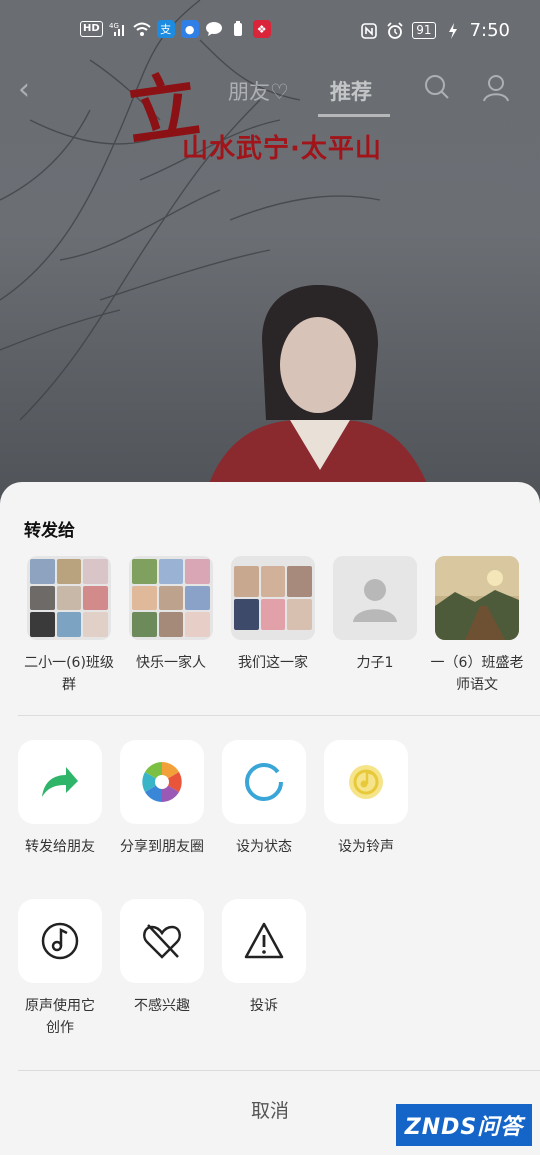 The image size is (540, 1155). What do you see at coordinates (369, 31) in the screenshot?
I see `nfc-icon` at bounding box center [369, 31].